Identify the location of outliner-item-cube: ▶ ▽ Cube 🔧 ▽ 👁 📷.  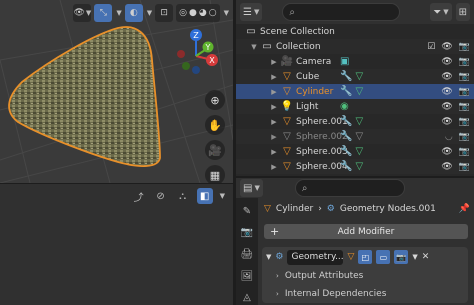
(355, 76).